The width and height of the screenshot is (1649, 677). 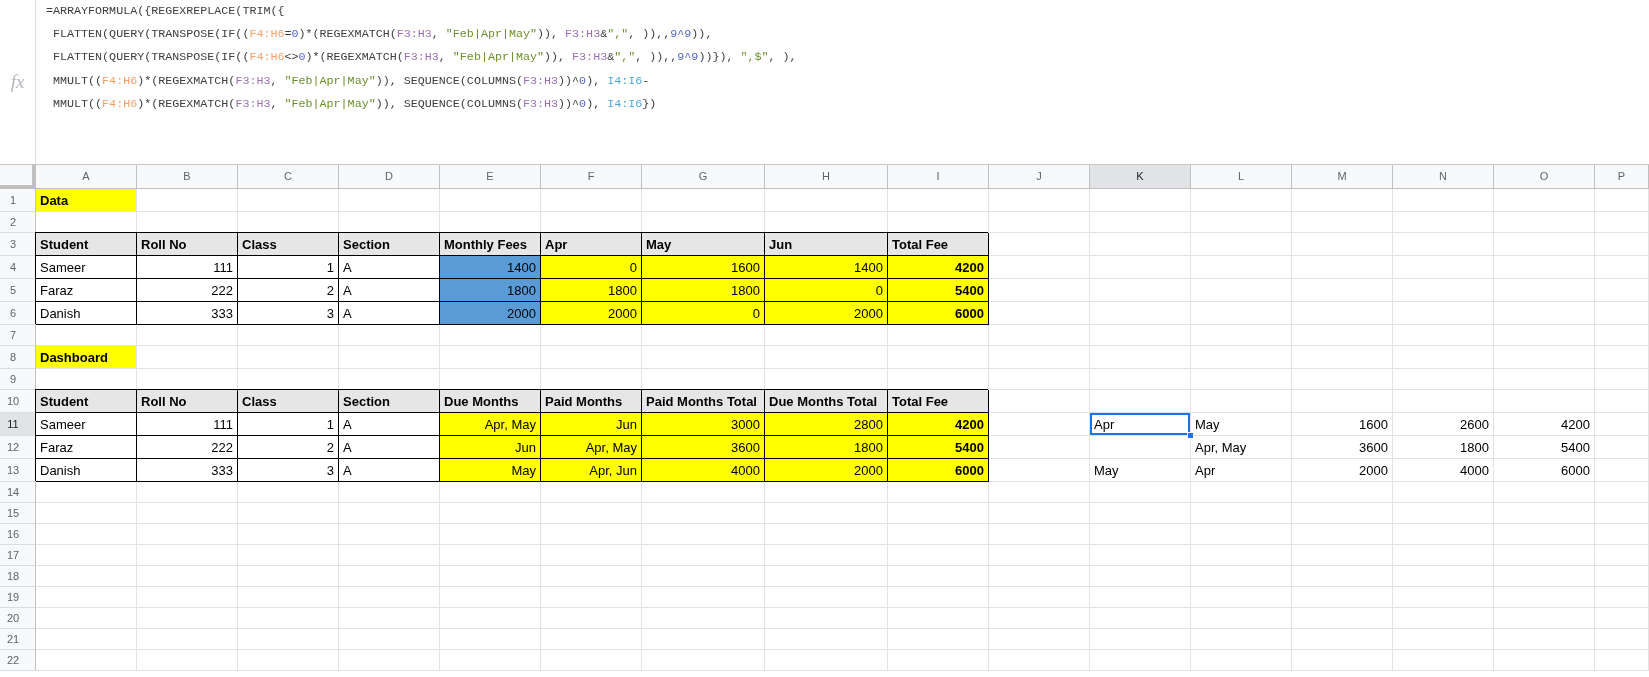 What do you see at coordinates (938, 267) in the screenshot?
I see `sheet-cell: 4200` at bounding box center [938, 267].